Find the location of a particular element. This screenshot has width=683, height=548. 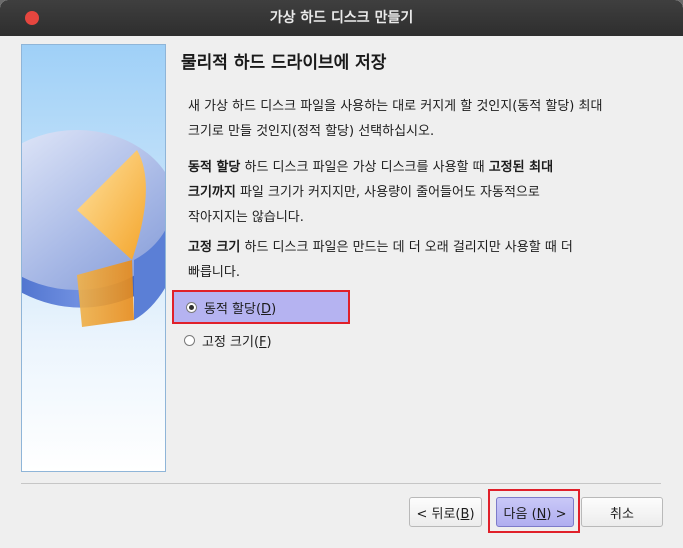

window-title: 가상 하드 디스크 만들기 is located at coordinates (341, 18).